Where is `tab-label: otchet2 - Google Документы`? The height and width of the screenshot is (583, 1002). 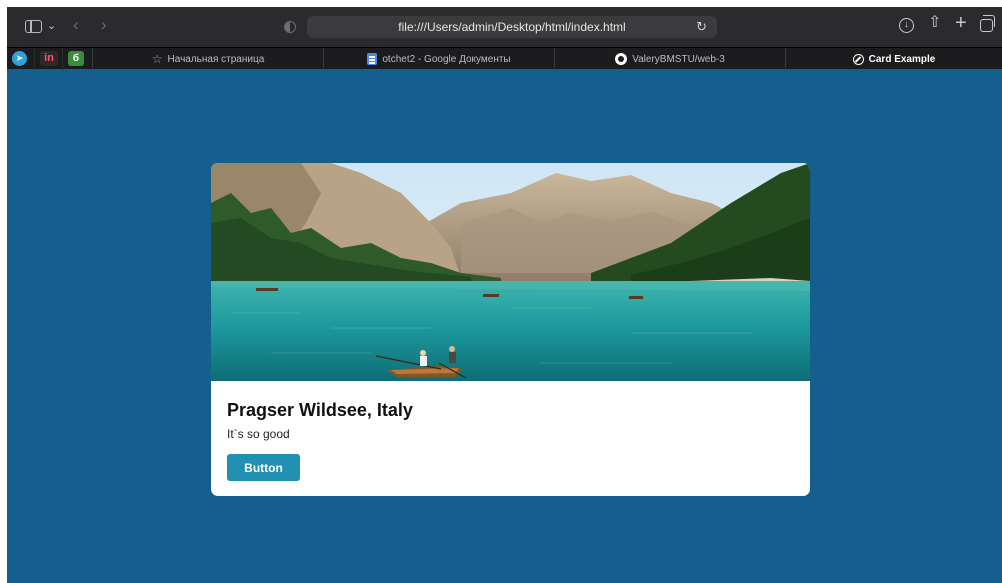 tab-label: otchet2 - Google Документы is located at coordinates (446, 59).